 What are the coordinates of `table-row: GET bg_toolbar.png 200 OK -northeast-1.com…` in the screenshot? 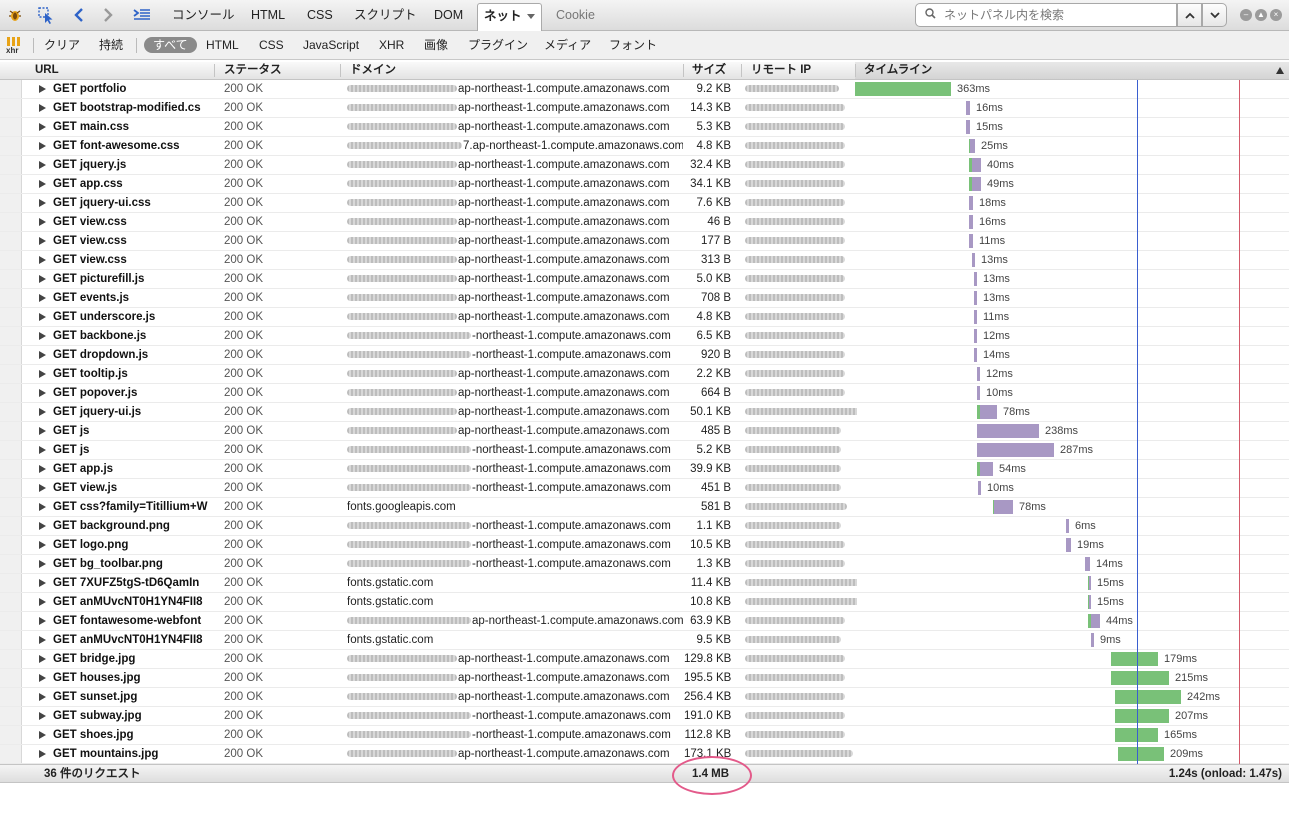 It's located at (644, 564).